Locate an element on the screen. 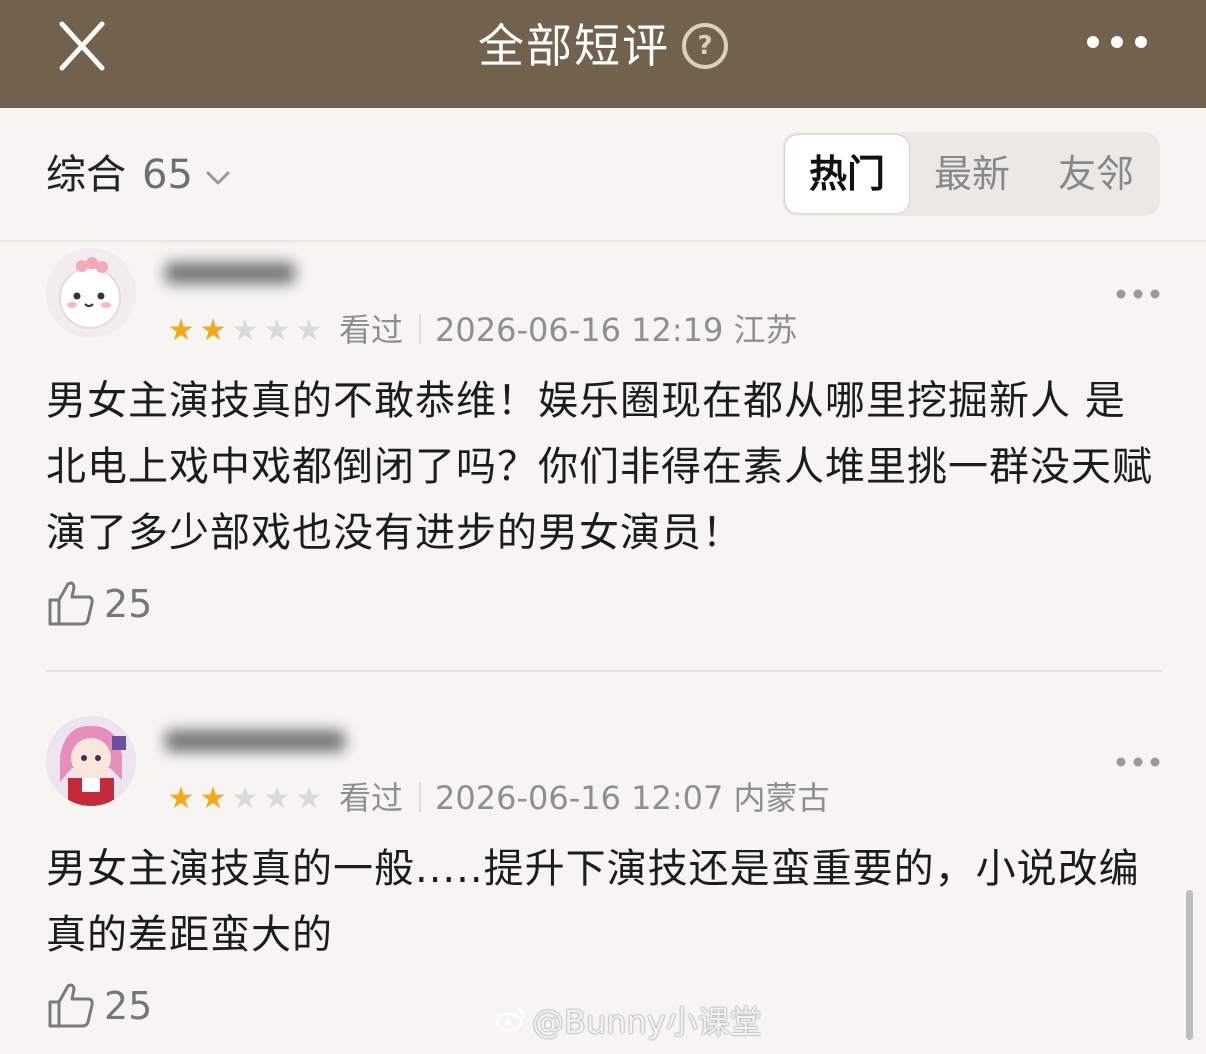 This screenshot has height=1054, width=1206. review-datetime: 2026-06-16 12:07 is located at coordinates (579, 798).